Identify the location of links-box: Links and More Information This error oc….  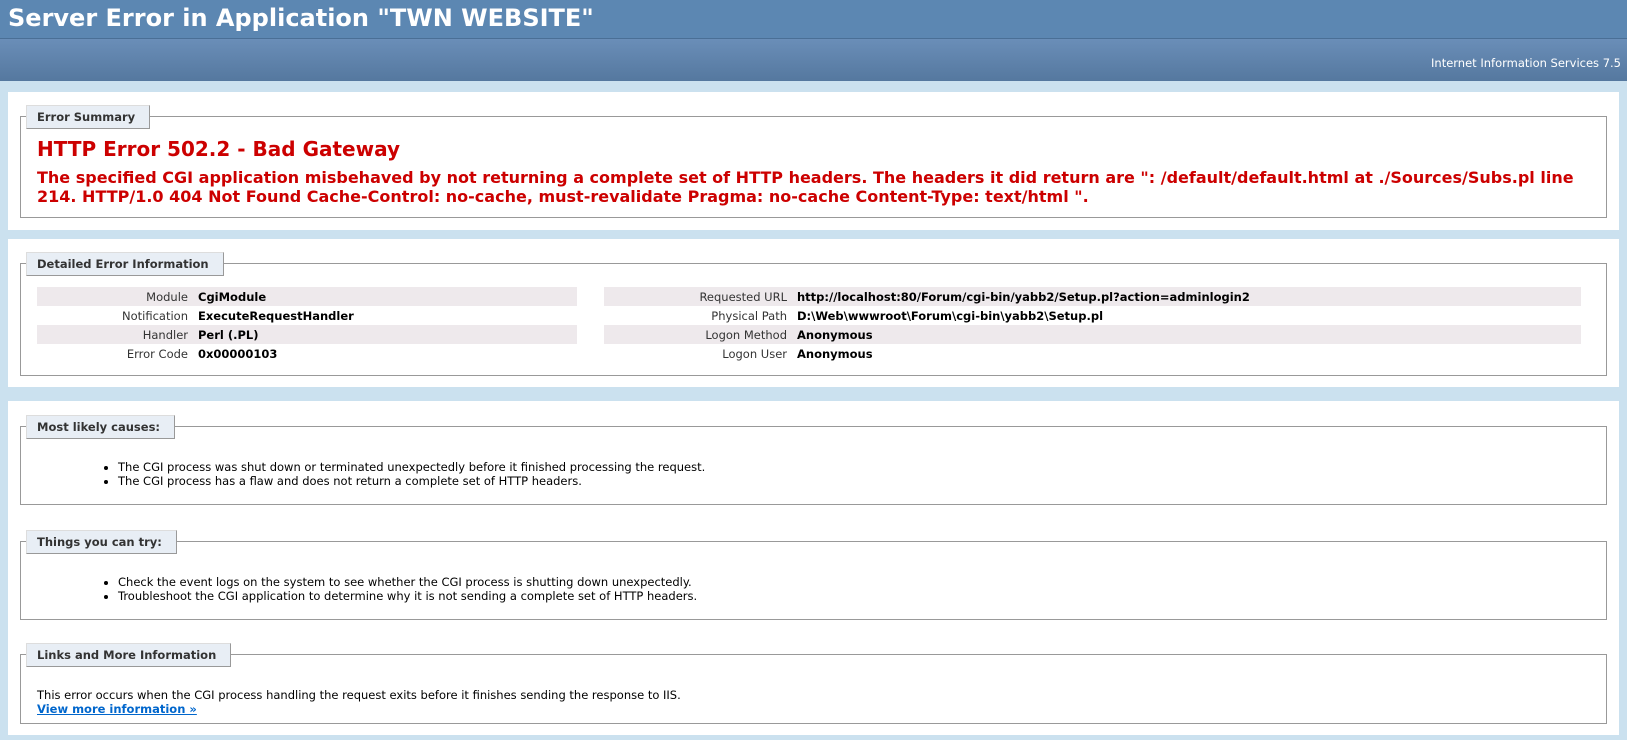
(813, 683).